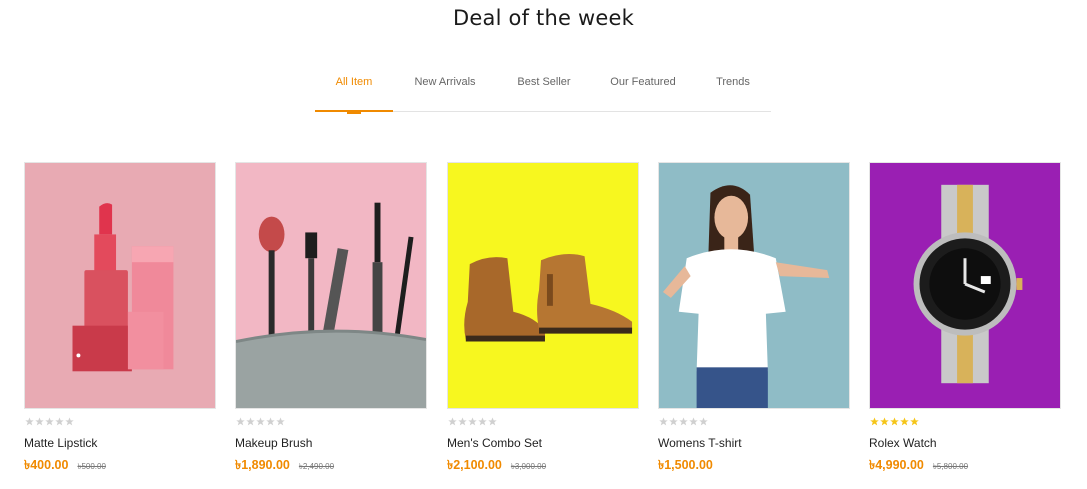  Describe the element at coordinates (543, 285) in the screenshot. I see `boots-image` at that location.